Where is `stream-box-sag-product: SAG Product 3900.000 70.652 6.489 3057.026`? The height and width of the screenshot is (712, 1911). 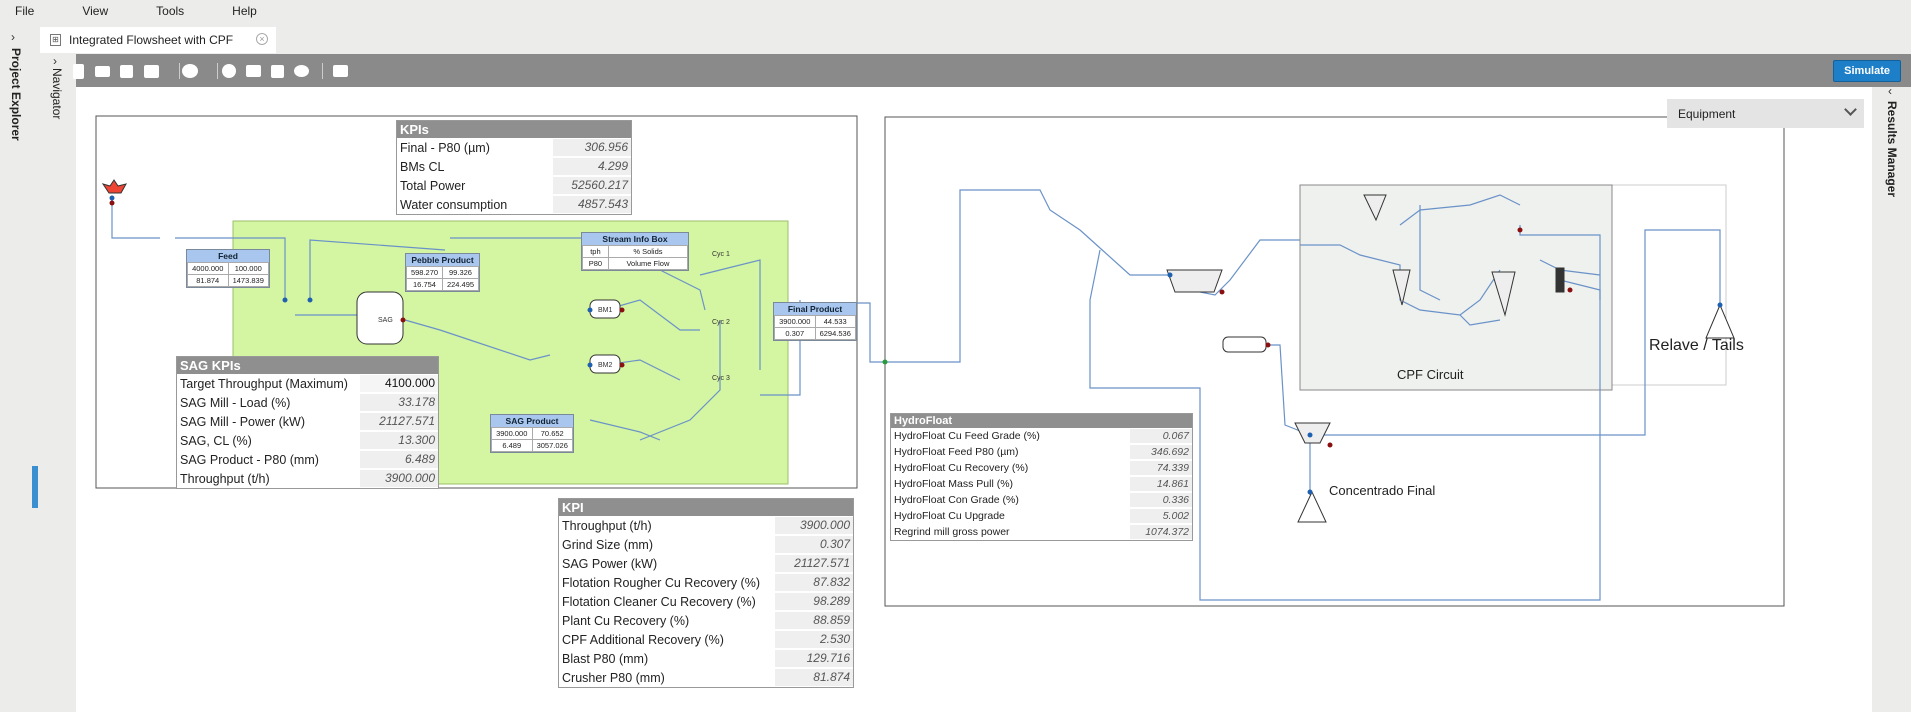
stream-box-sag-product: SAG Product 3900.000 70.652 6.489 3057.026 is located at coordinates (532, 433).